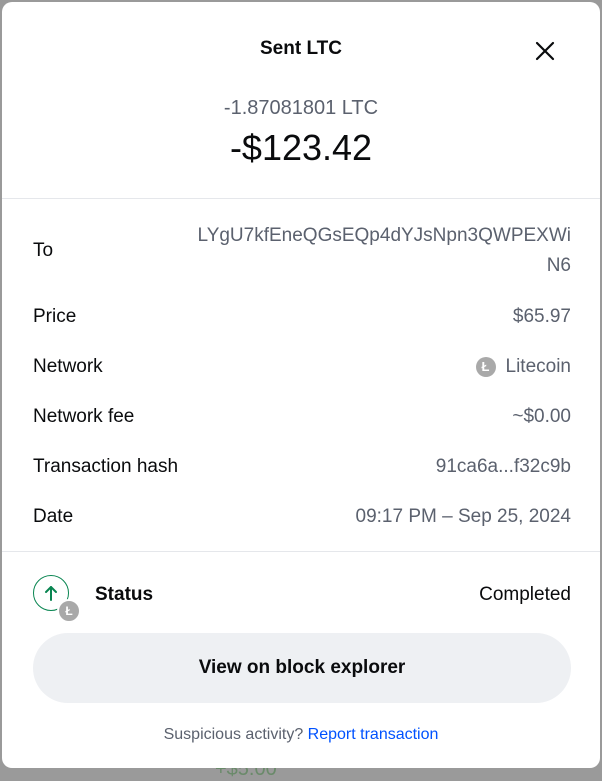 The image size is (602, 781). I want to click on status-icon-group: Ł, so click(57, 599).